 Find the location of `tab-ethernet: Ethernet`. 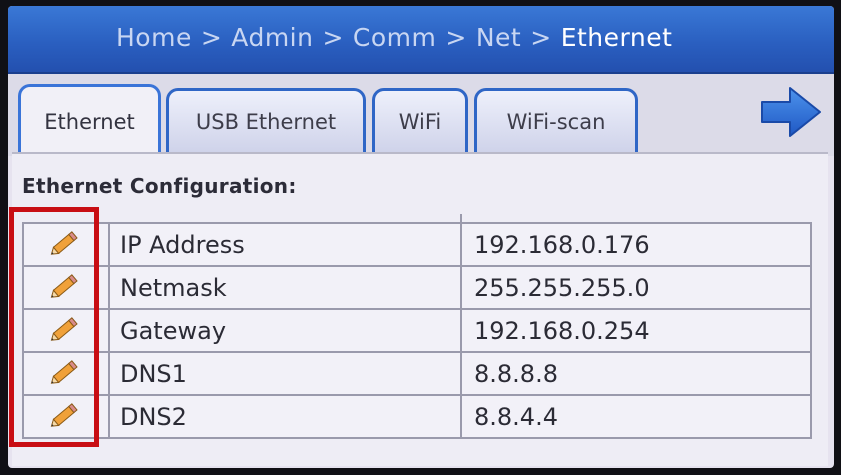

tab-ethernet: Ethernet is located at coordinates (89, 120).